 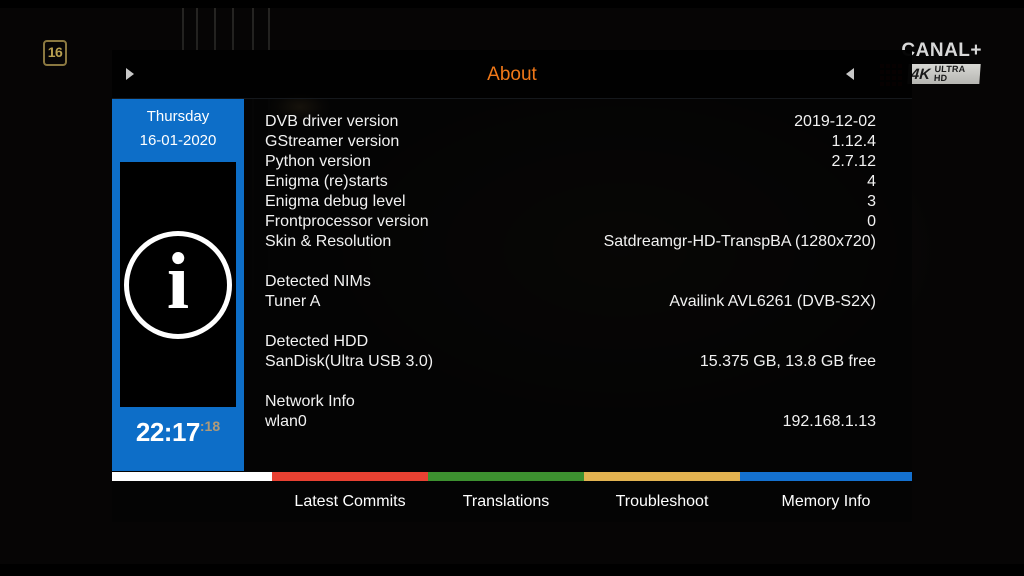 What do you see at coordinates (570, 423) in the screenshot?
I see `info-row: wlan0 192.168.1.13` at bounding box center [570, 423].